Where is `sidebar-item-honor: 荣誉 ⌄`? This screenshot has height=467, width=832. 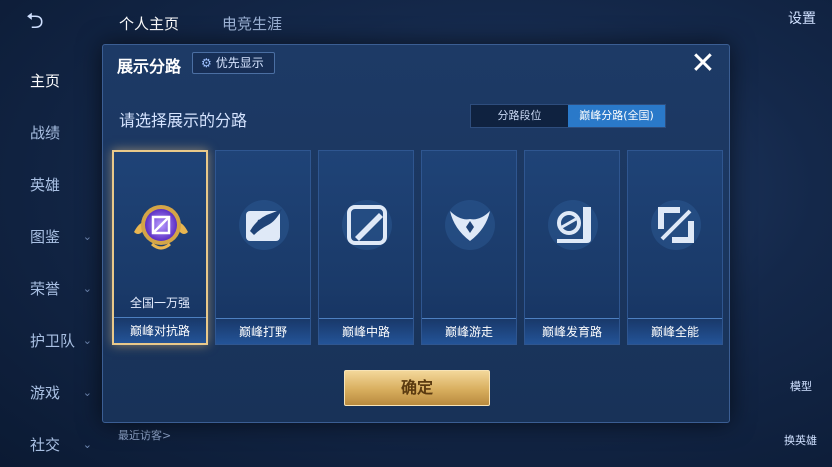 sidebar-item-honor: 荣誉 ⌄ is located at coordinates (50, 289).